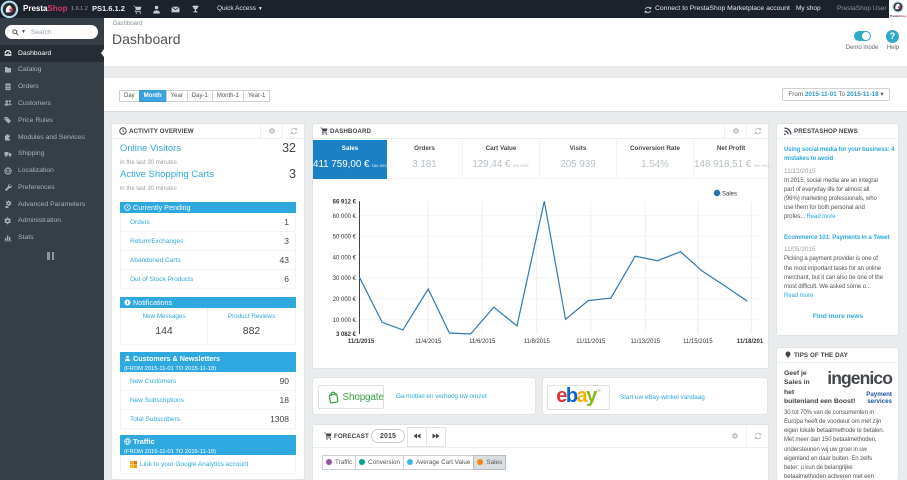 The width and height of the screenshot is (907, 480). What do you see at coordinates (345, 202) in the screenshot?
I see `svg-text: 66 912 €` at bounding box center [345, 202].